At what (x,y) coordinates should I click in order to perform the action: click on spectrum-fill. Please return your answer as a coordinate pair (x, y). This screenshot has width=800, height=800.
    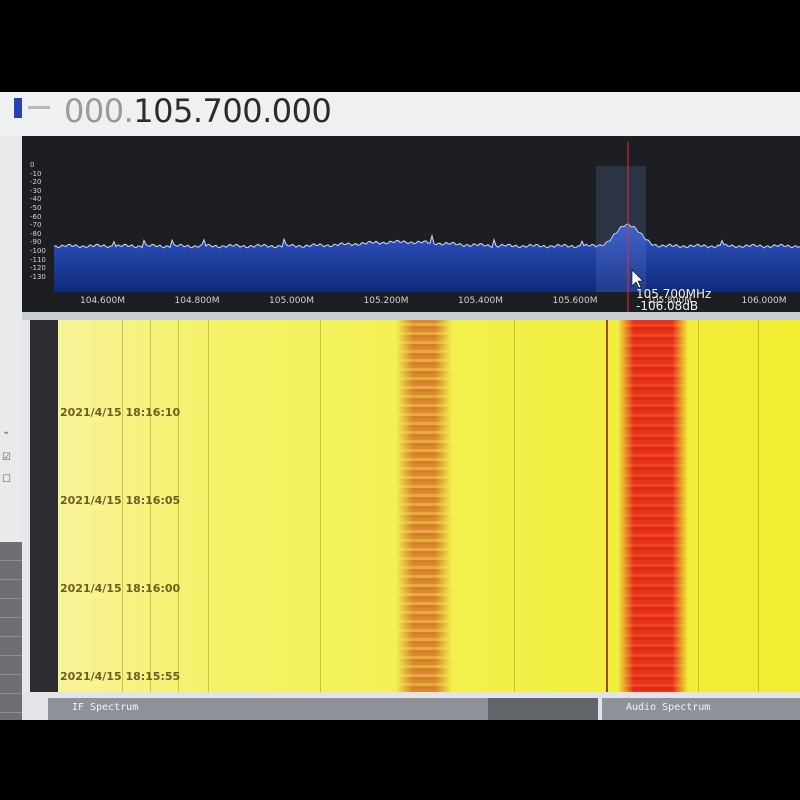
    Looking at the image, I should click on (427, 257).